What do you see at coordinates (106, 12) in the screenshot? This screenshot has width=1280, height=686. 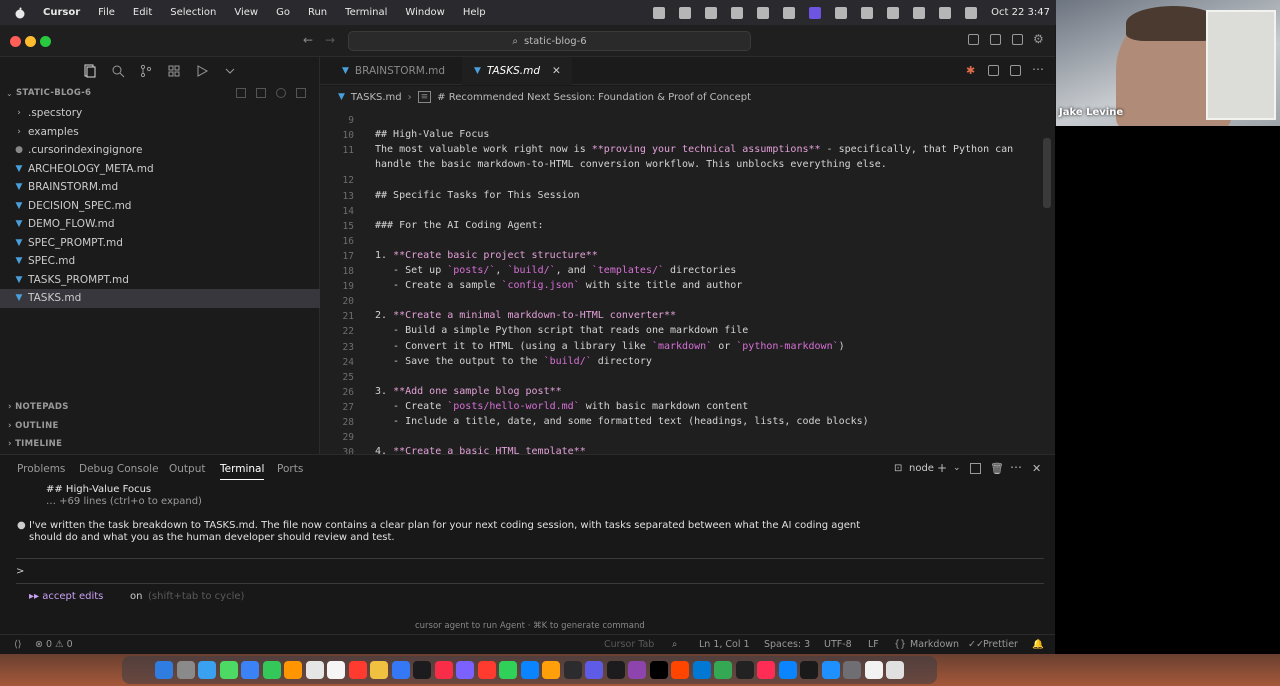 I see `menu-file: File` at bounding box center [106, 12].